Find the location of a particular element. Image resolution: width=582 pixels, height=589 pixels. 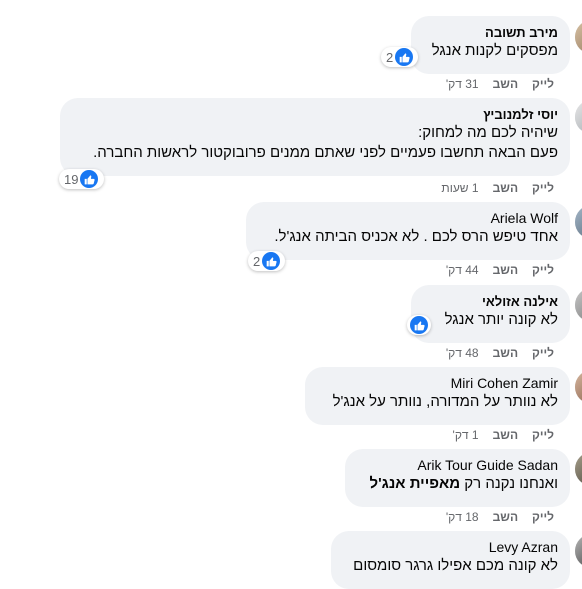

comment-time: 44 דק' is located at coordinates (462, 270).